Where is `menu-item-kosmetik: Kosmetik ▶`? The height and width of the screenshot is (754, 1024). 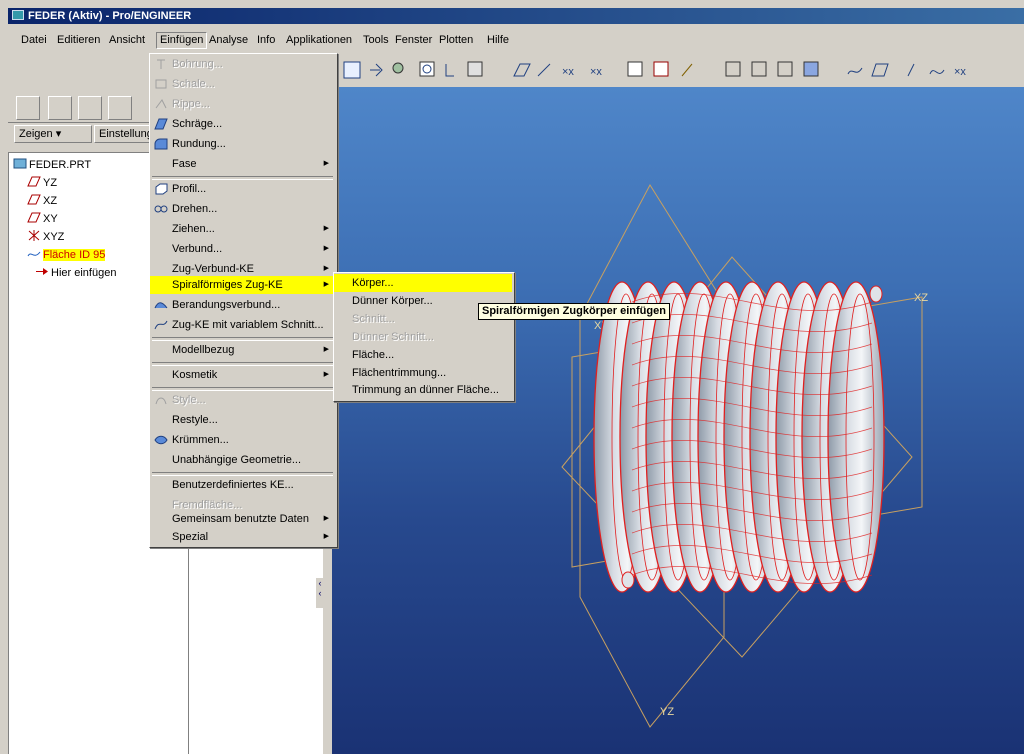
menu-item-kosmetik: Kosmetik ▶ is located at coordinates (242, 375).